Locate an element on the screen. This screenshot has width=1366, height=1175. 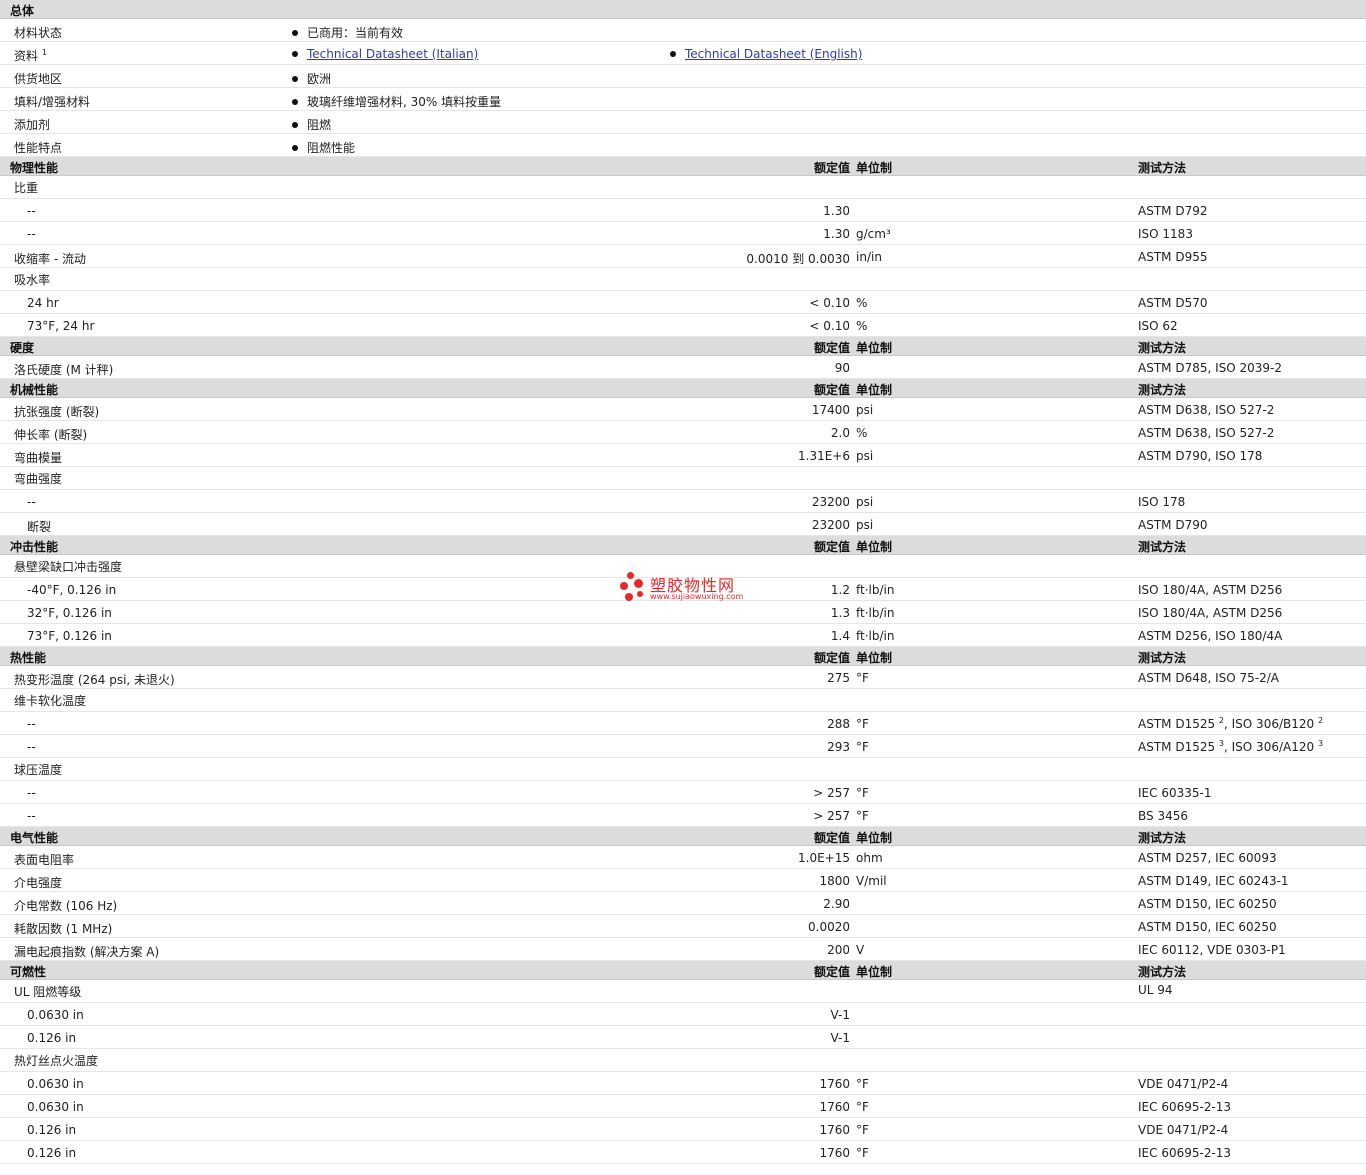
general-row: 供货地区 欧洲 is located at coordinates (683, 76).